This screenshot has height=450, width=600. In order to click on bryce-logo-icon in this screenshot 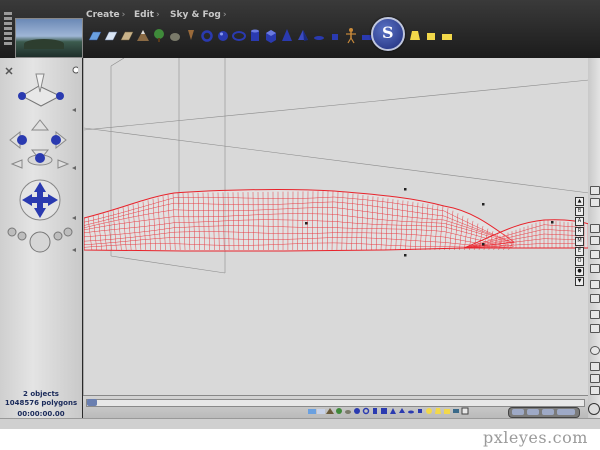, I will do `click(388, 34)`.